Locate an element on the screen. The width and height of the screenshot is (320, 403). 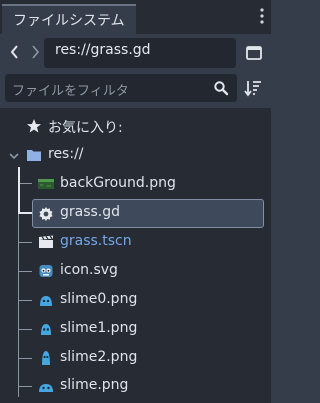
chevron-left-icon is located at coordinates (15, 52).